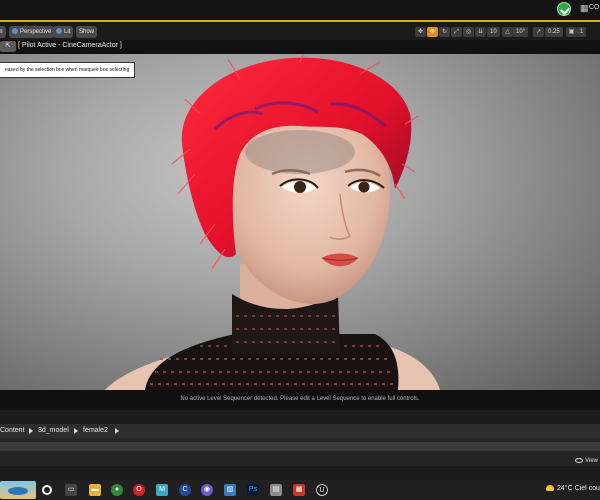 Image resolution: width=600 pixels, height=500 pixels. I want to click on content-browser-filter-bar, so click(300, 446).